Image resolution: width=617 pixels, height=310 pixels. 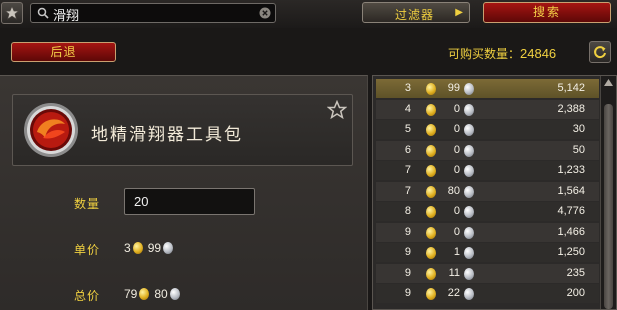 What do you see at coordinates (453, 190) in the screenshot?
I see `listing-silver: 80` at bounding box center [453, 190].